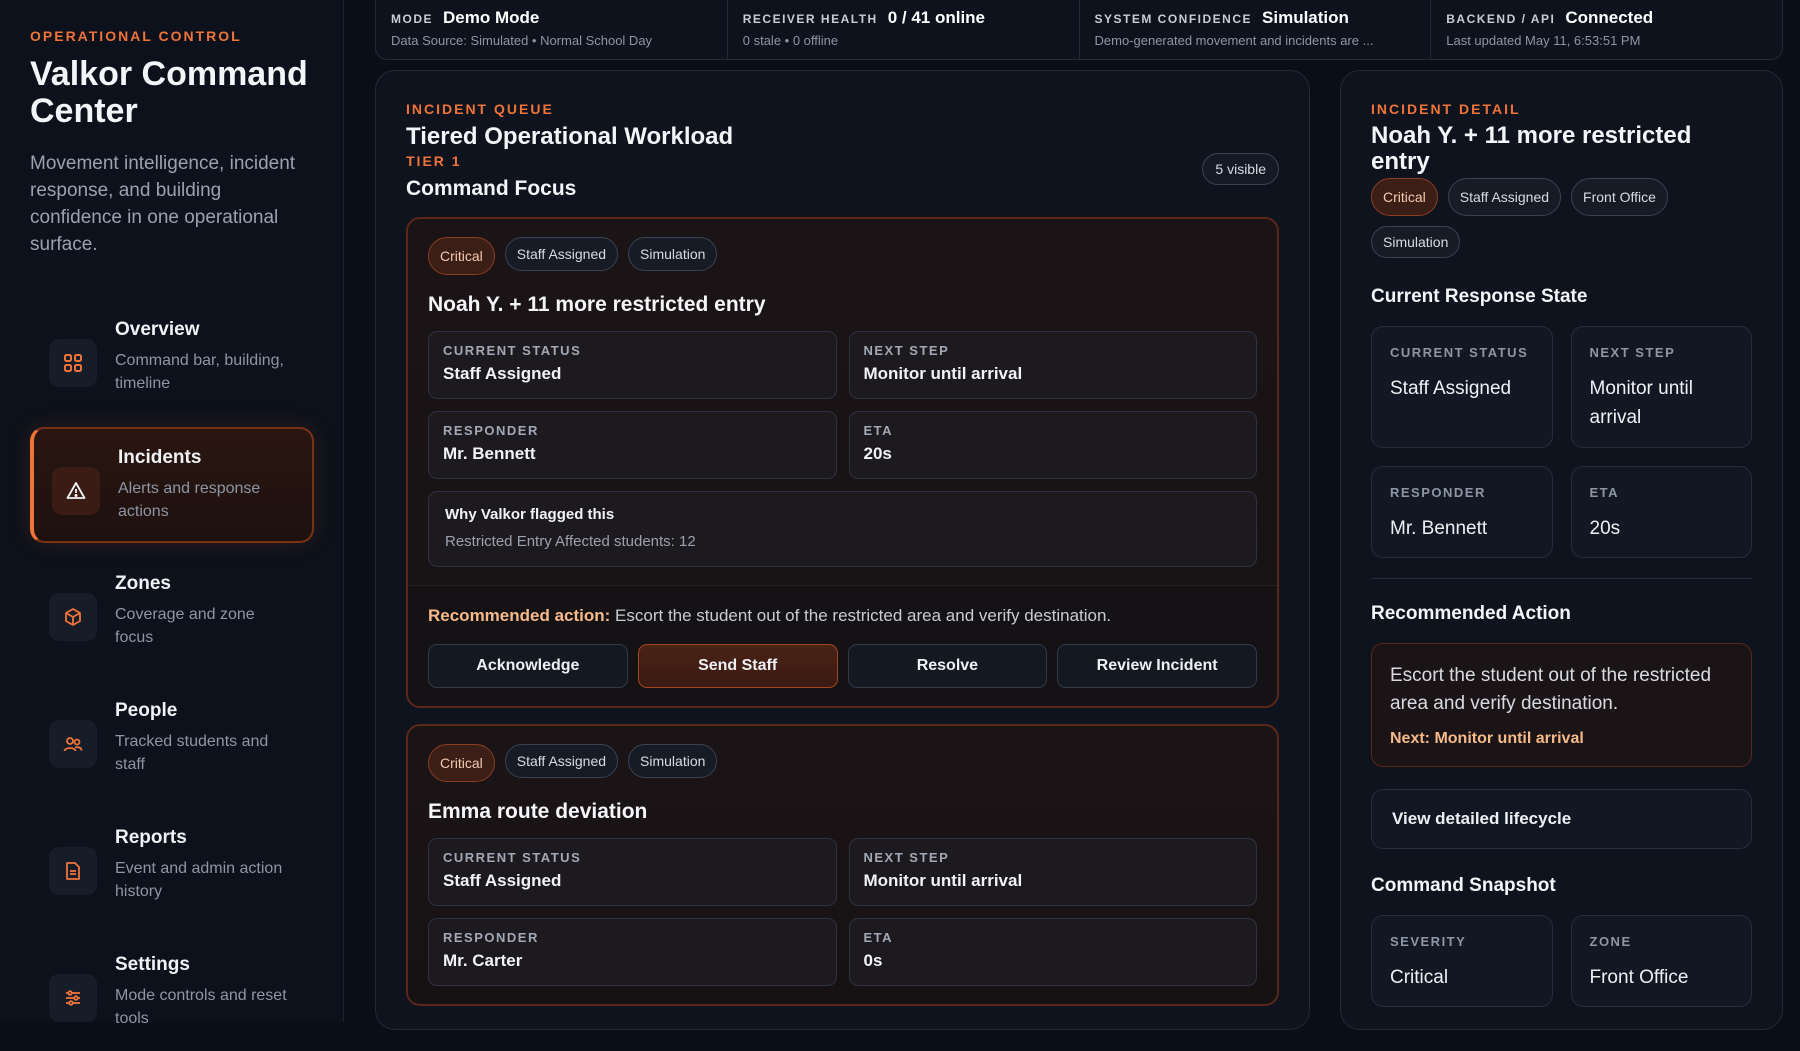  I want to click on confidence-label: SYSTEM CONFIDENCE, so click(1173, 19).